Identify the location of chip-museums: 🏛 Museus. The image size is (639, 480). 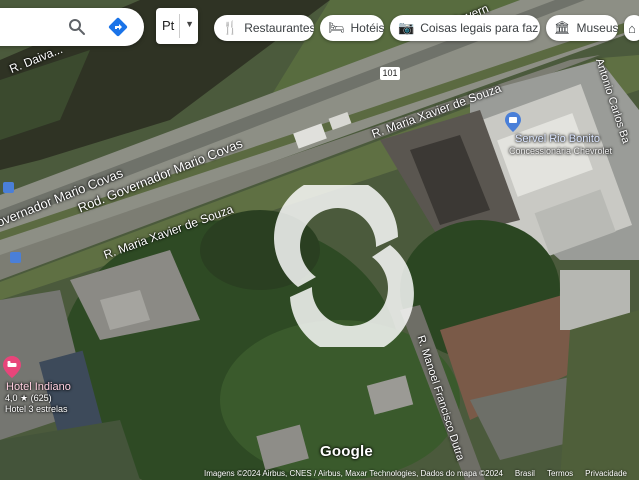
(582, 28).